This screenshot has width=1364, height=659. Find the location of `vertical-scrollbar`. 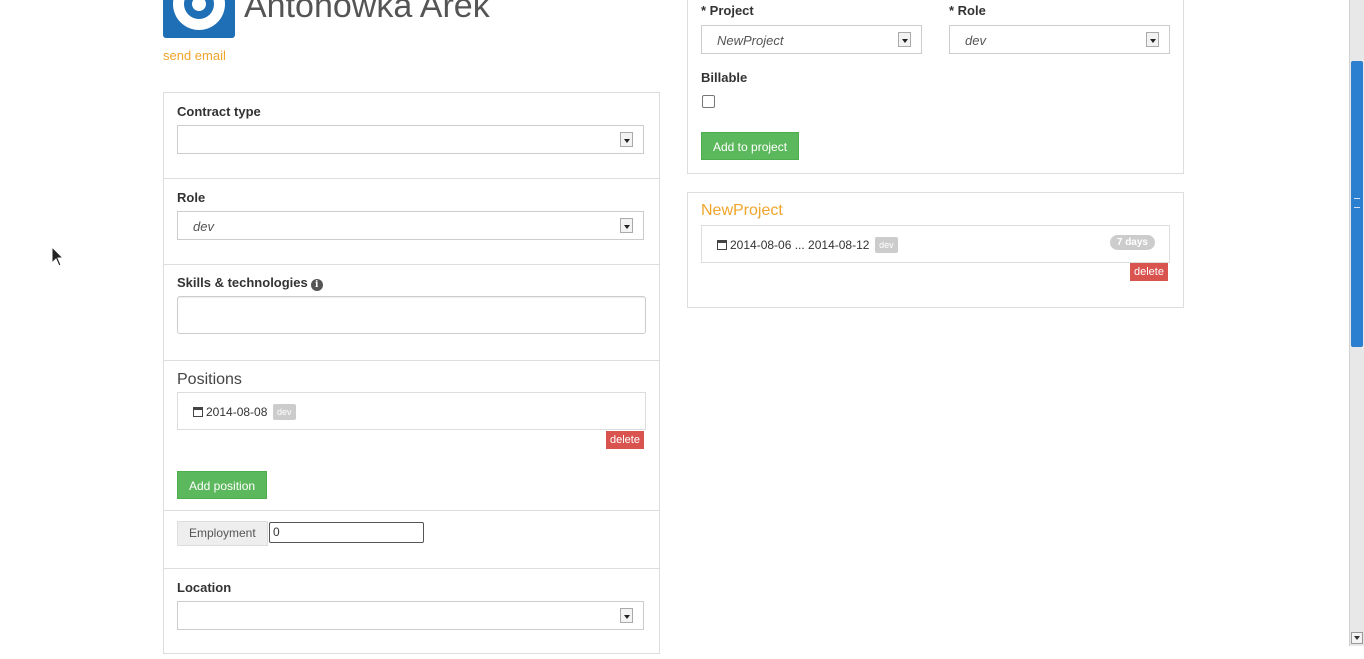

vertical-scrollbar is located at coordinates (1356, 323).